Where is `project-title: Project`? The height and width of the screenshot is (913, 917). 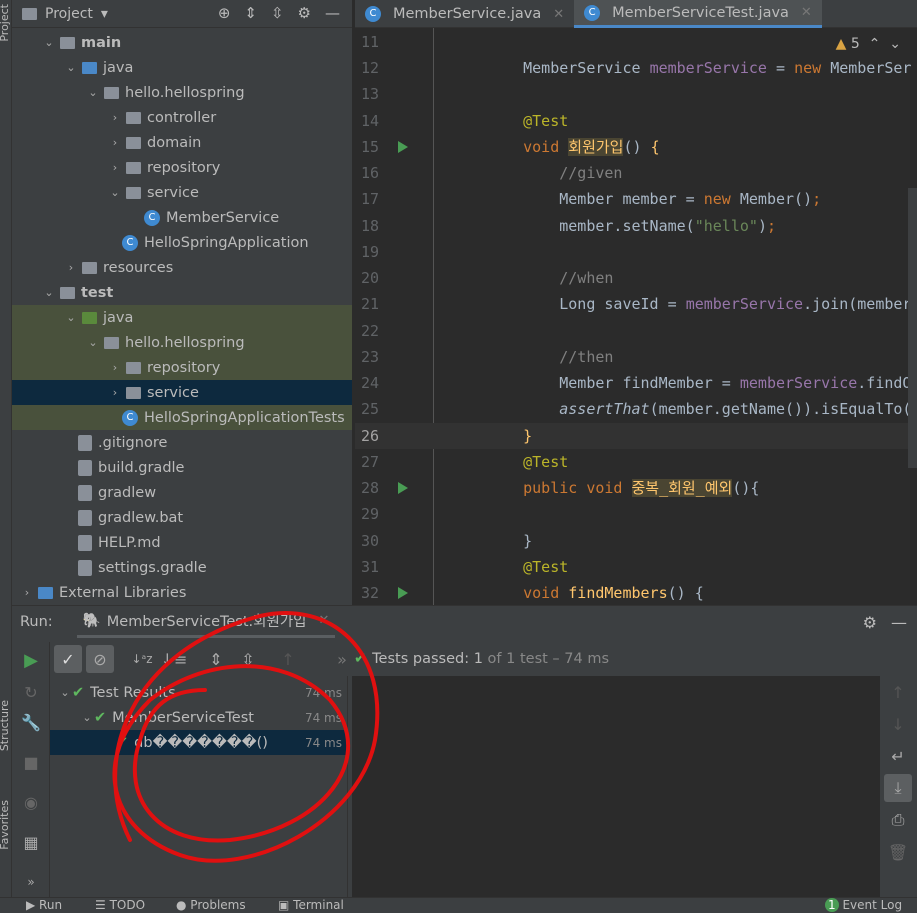 project-title: Project is located at coordinates (69, 14).